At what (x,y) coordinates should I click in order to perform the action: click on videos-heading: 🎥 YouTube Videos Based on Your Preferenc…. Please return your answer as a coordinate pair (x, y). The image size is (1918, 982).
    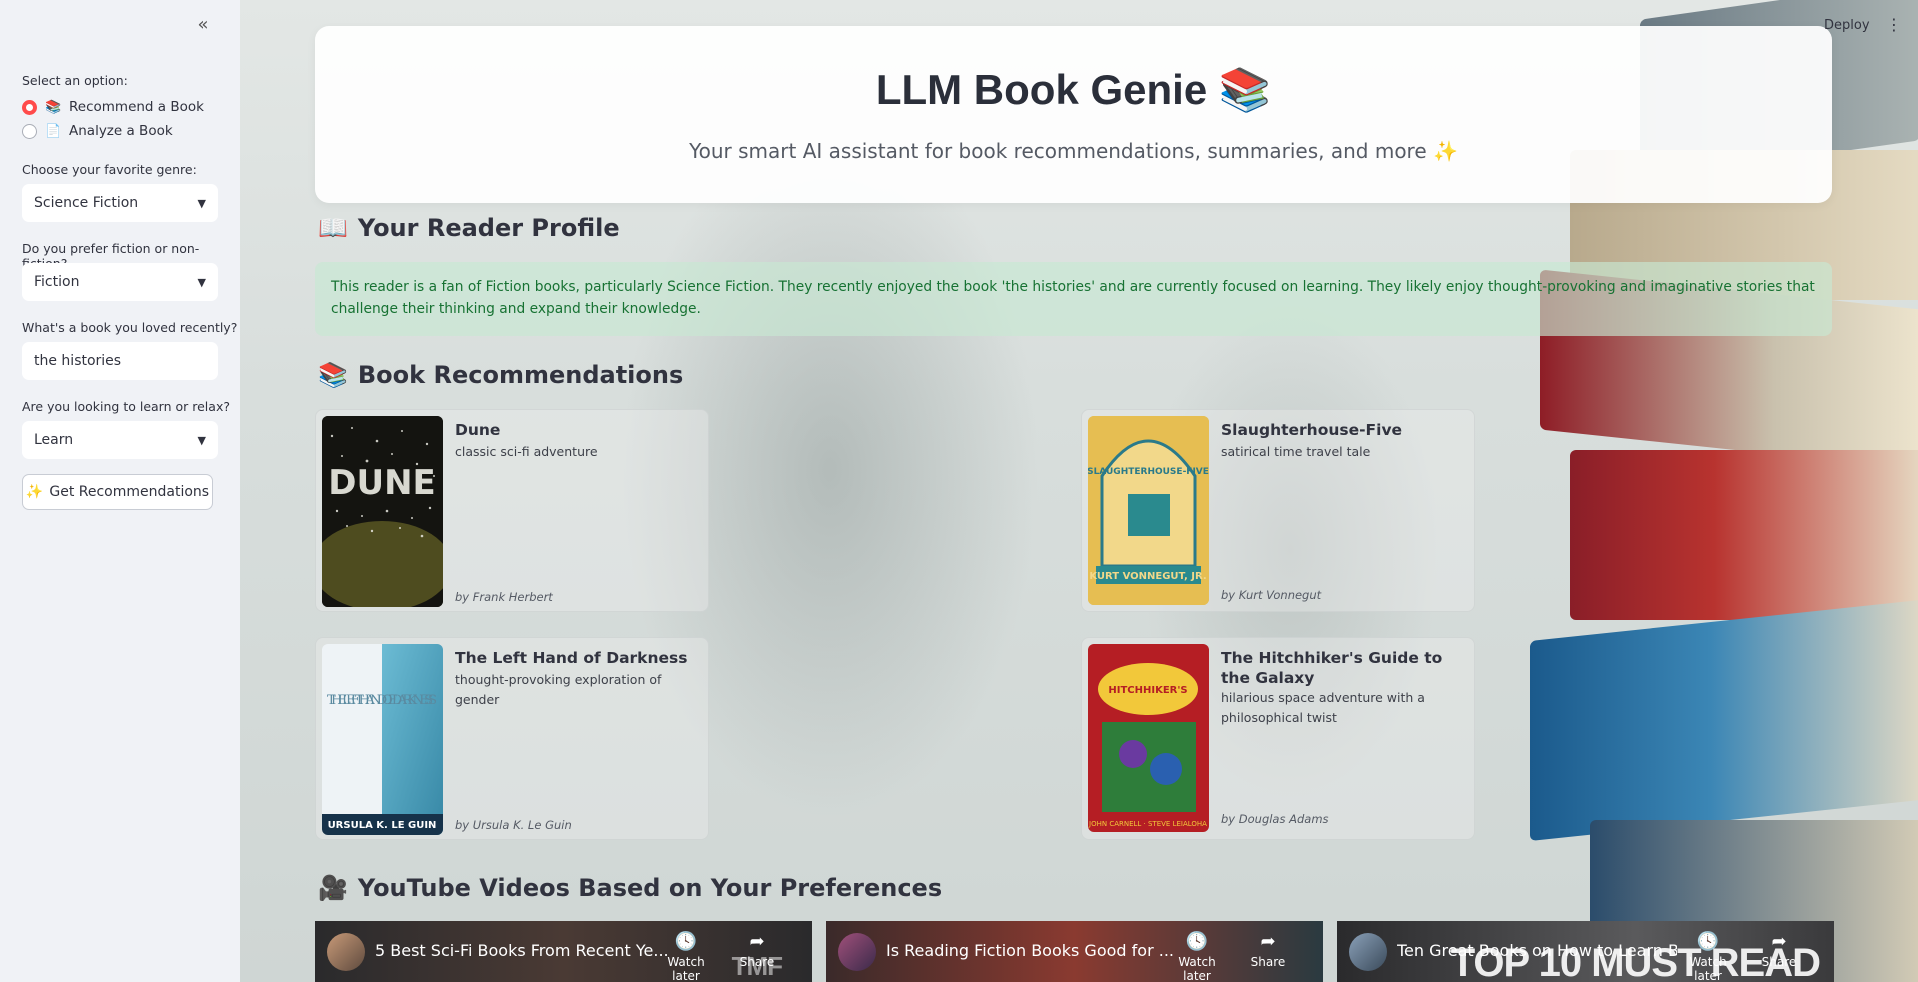
    Looking at the image, I should click on (630, 888).